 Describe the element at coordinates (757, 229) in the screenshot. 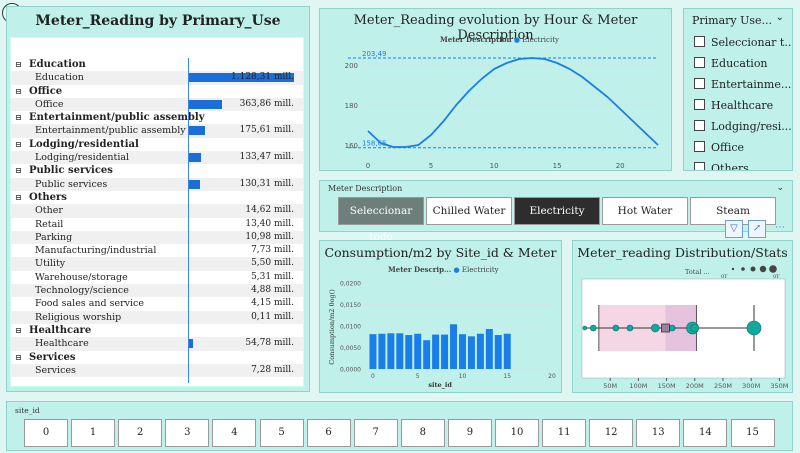

I see `focus-mode-icon: ↗` at that location.